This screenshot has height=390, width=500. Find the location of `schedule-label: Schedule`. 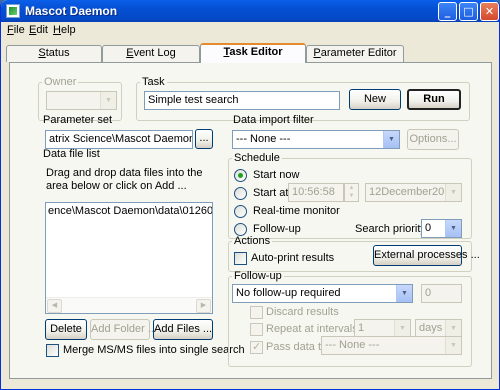

schedule-label: Schedule is located at coordinates (257, 158).